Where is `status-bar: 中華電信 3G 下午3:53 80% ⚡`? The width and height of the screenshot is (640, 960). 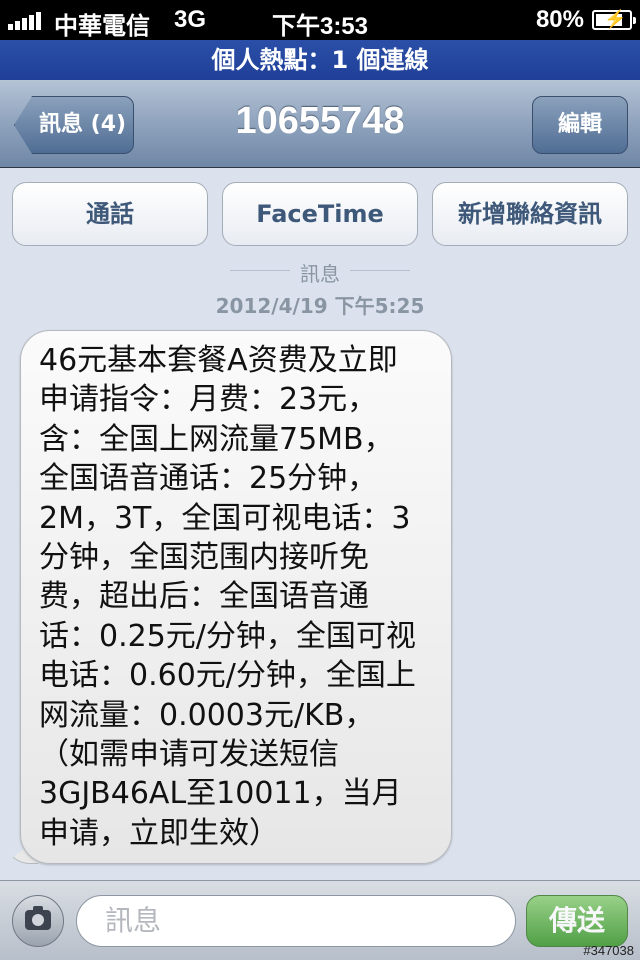 status-bar: 中華電信 3G 下午3:53 80% ⚡ is located at coordinates (320, 20).